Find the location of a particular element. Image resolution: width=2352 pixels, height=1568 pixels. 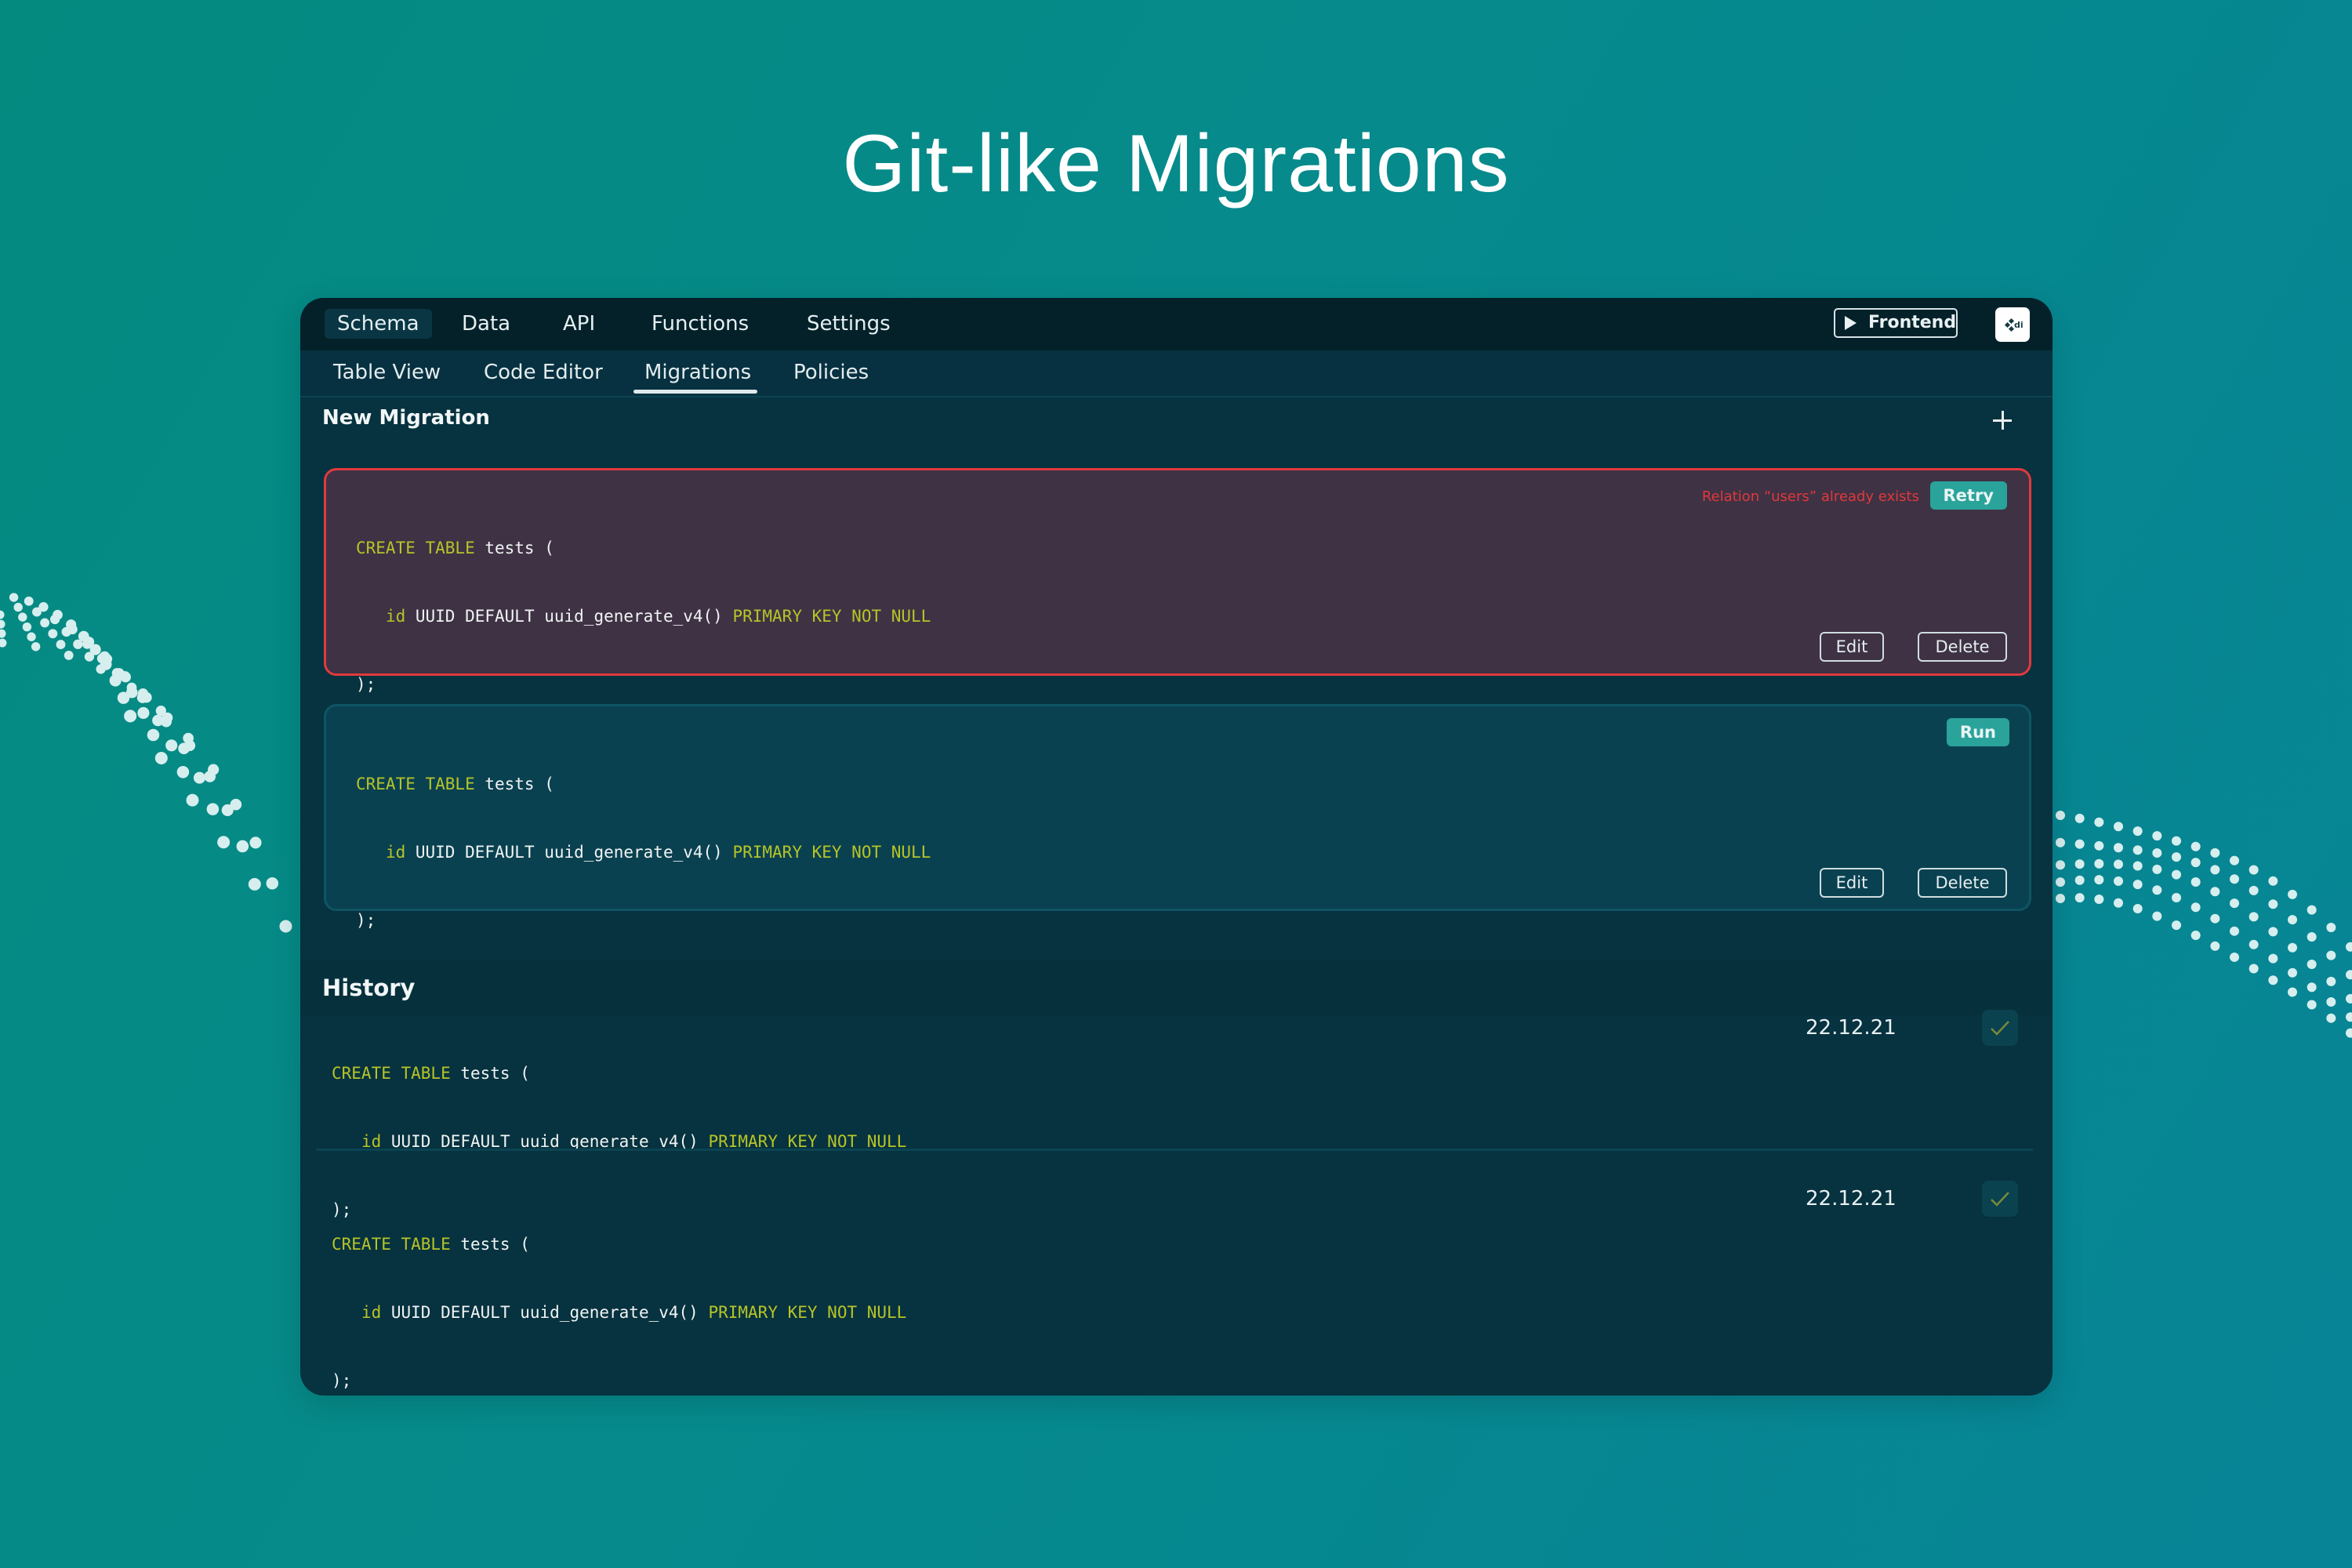

top-tab-functions: Functions is located at coordinates (700, 324).